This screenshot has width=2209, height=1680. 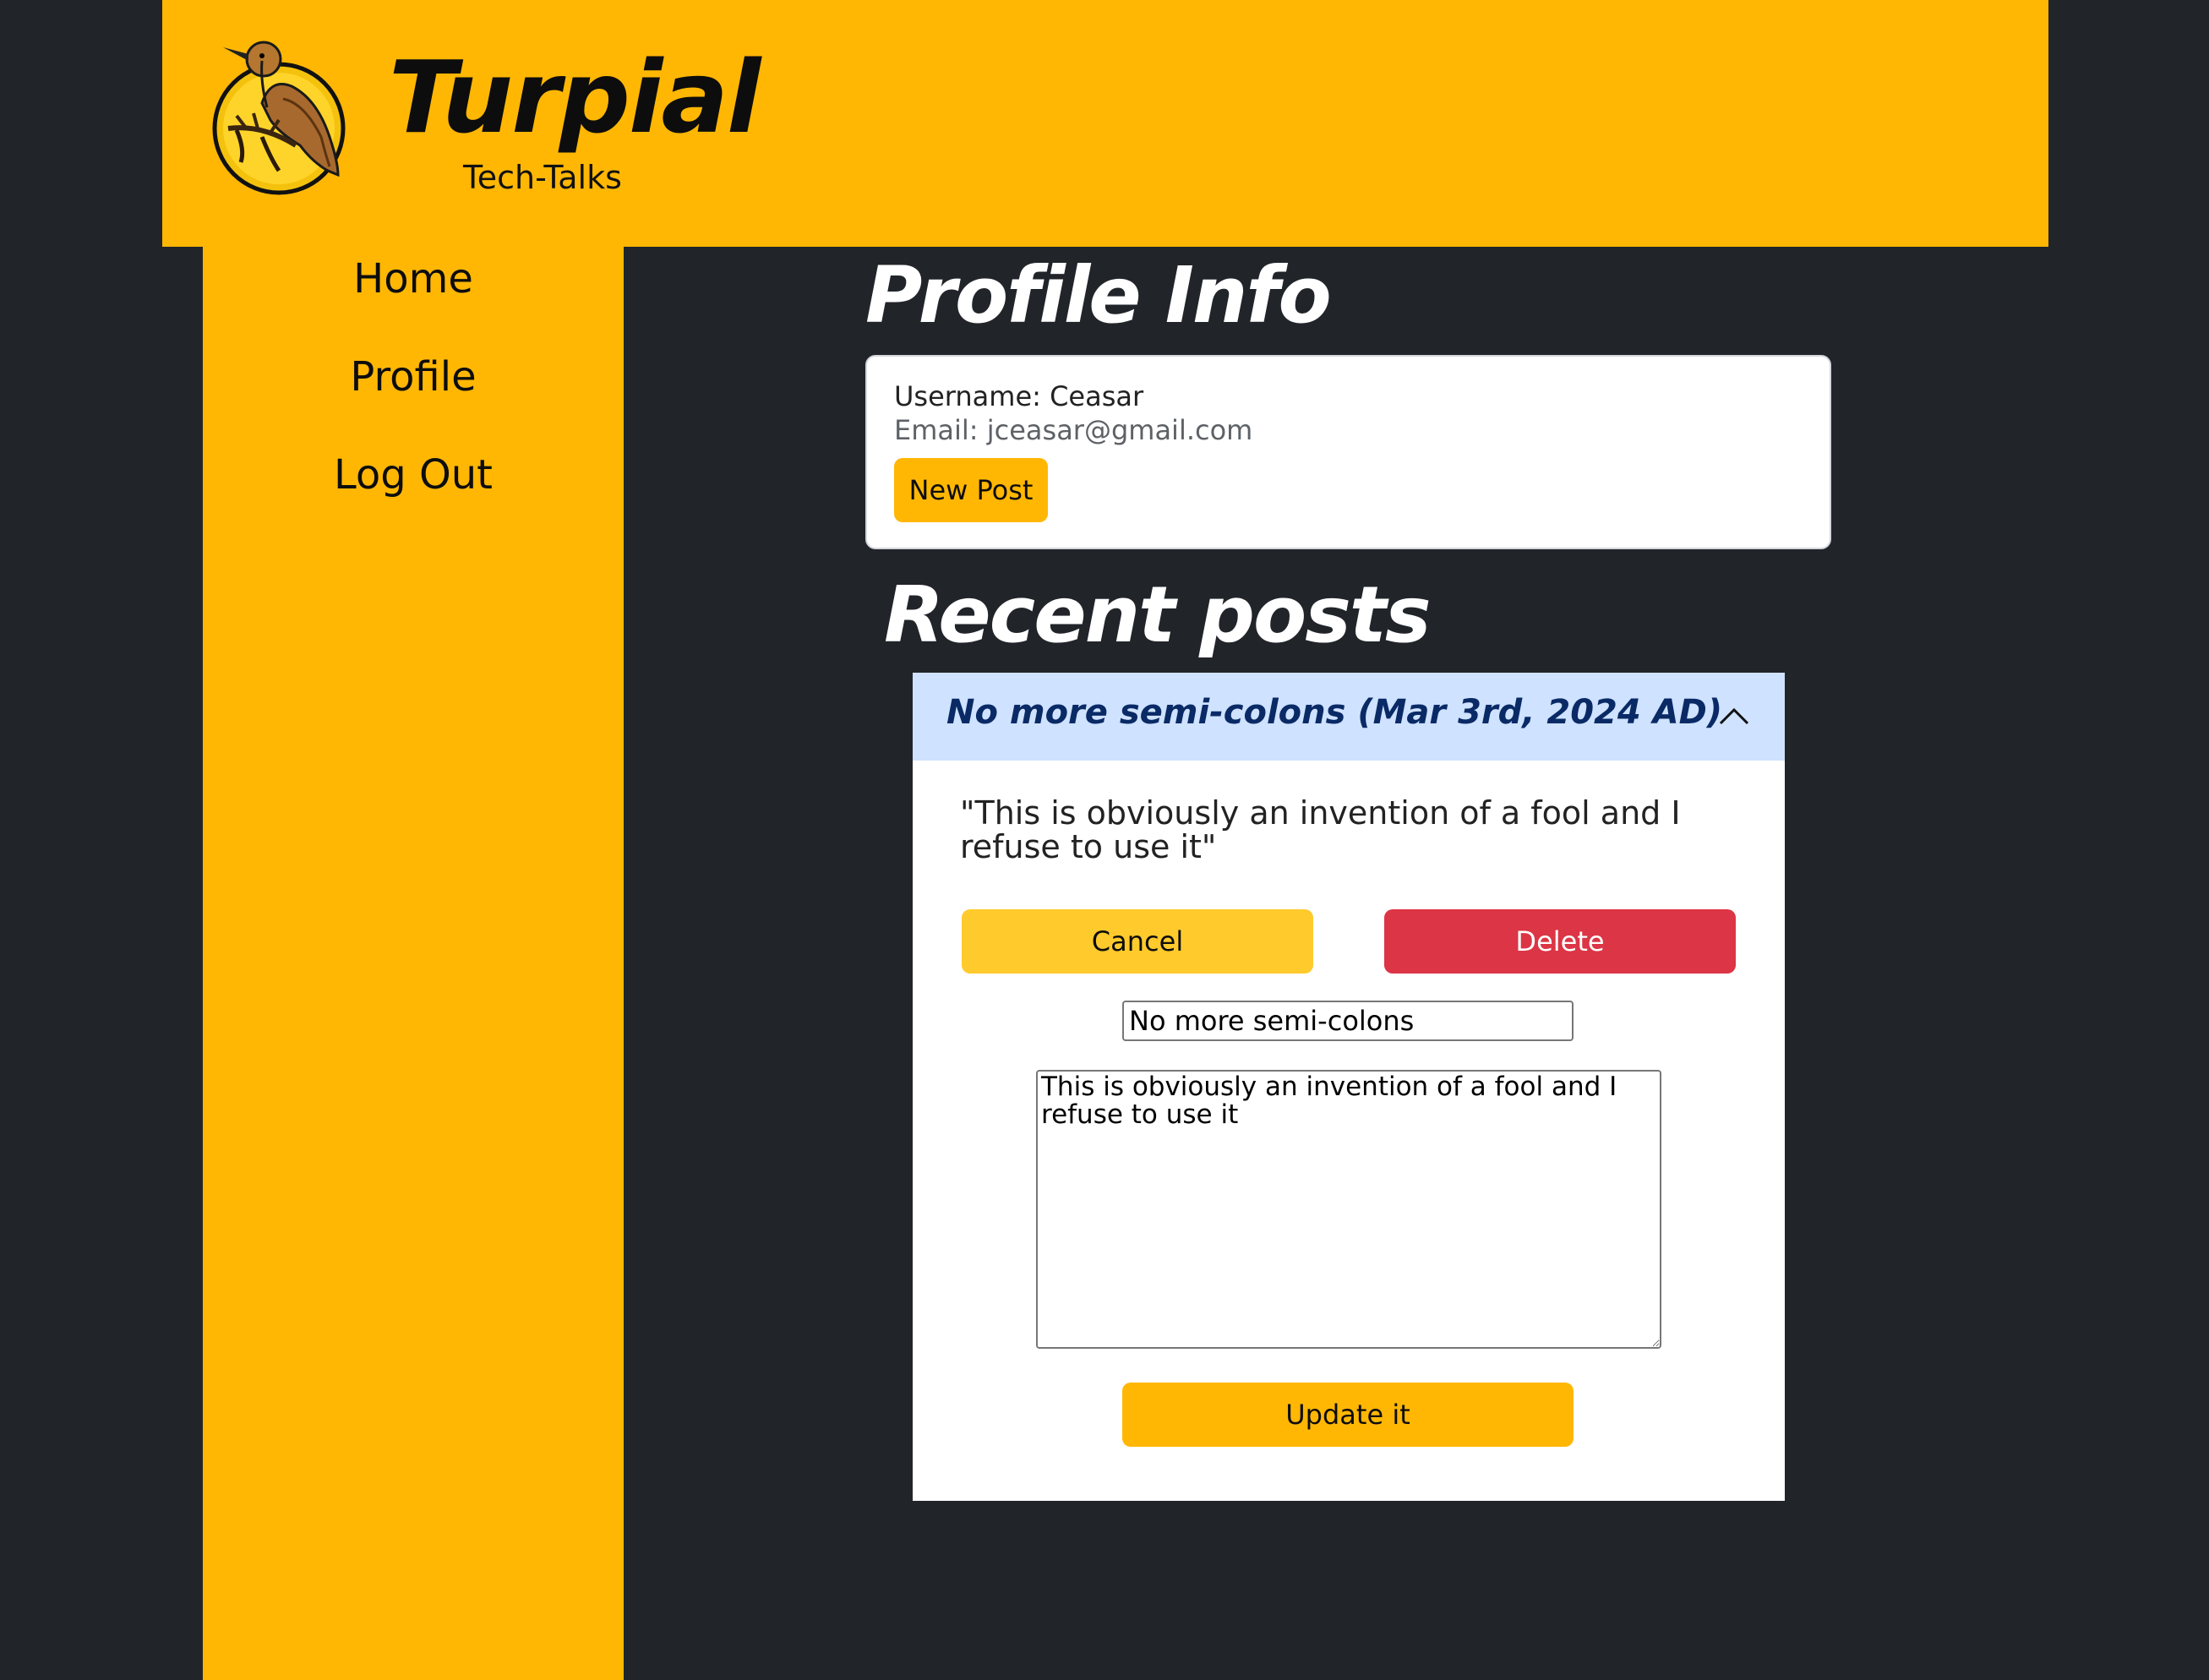 What do you see at coordinates (1348, 1415) in the screenshot?
I see `update-button: Update it` at bounding box center [1348, 1415].